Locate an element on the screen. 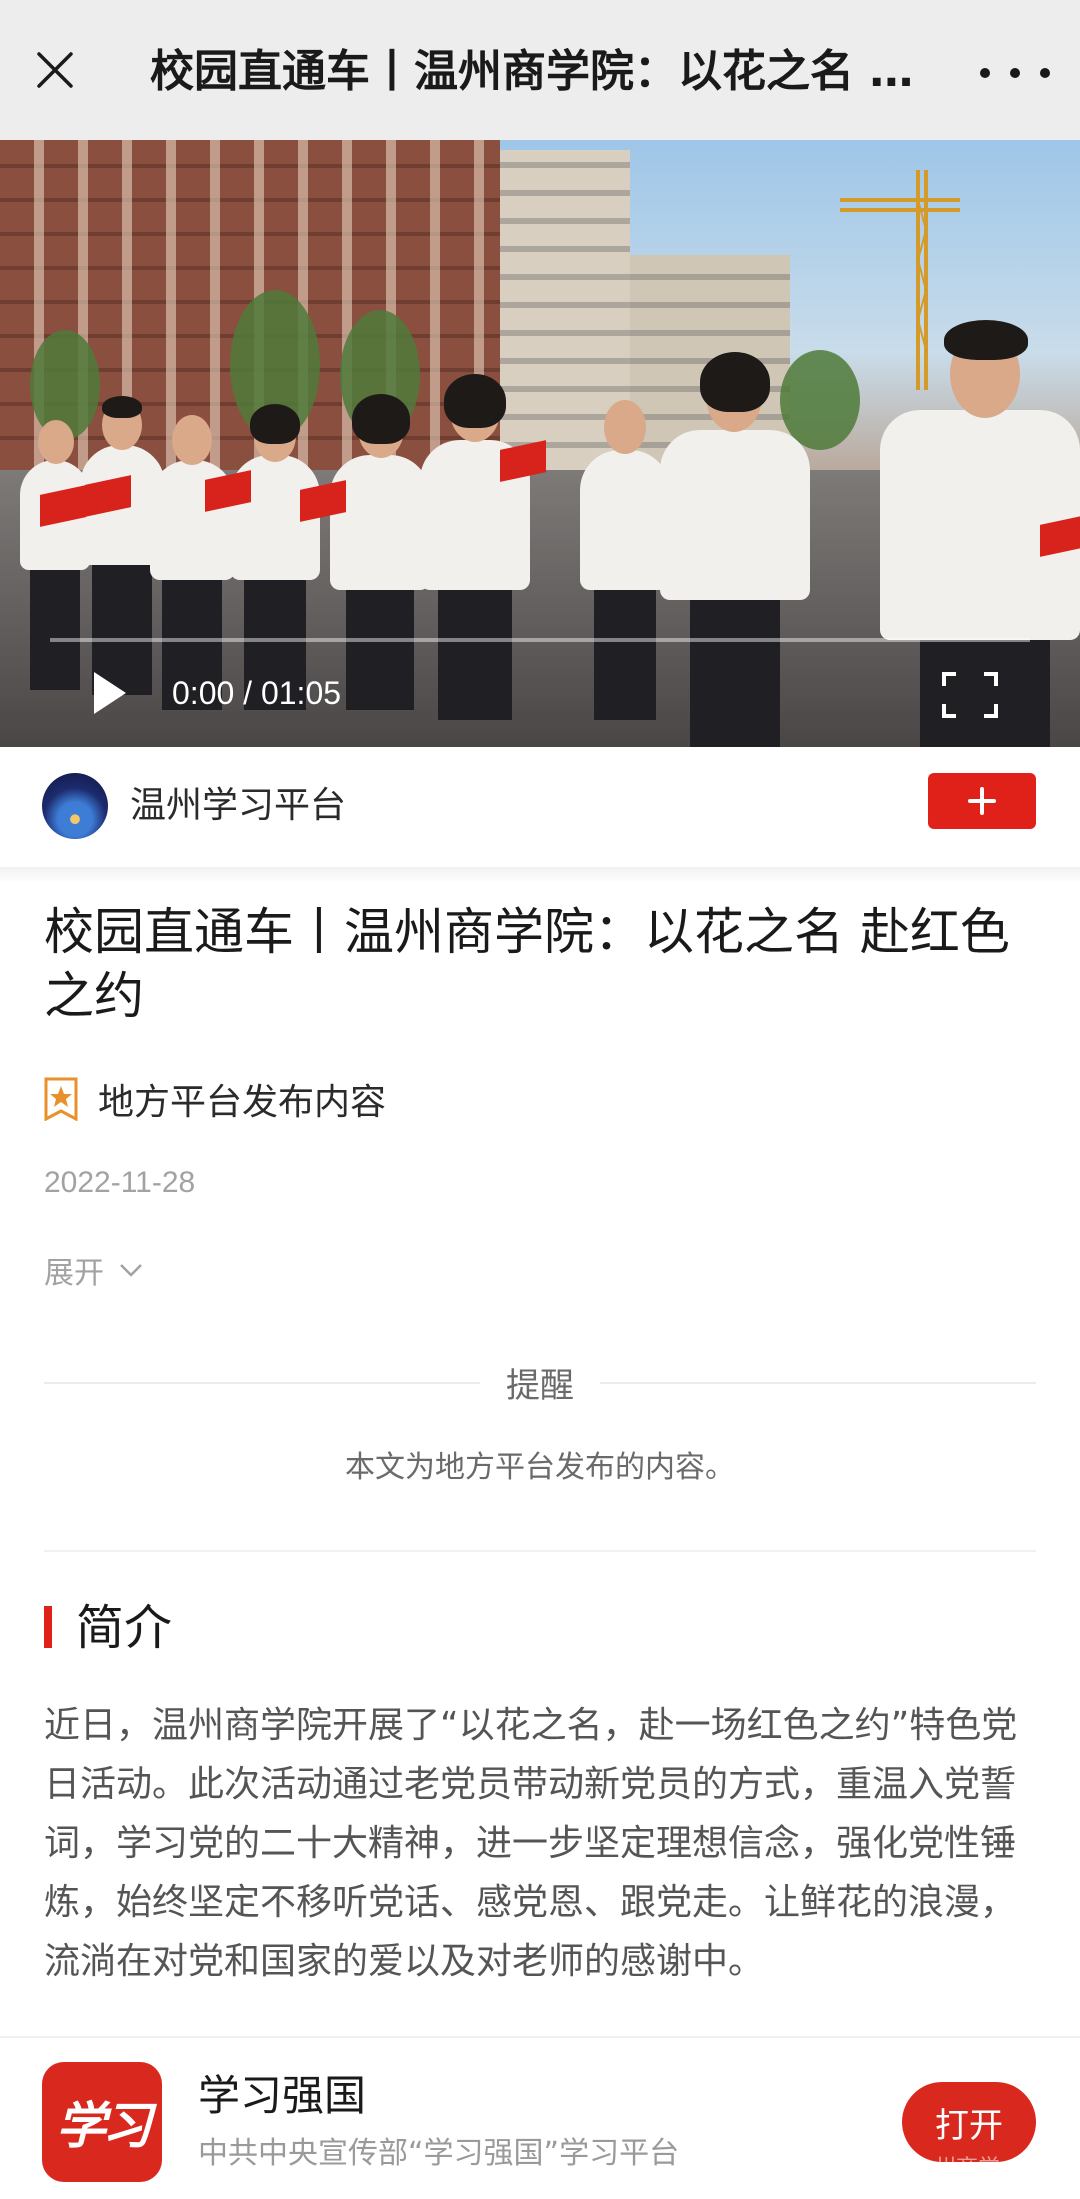  channel-avatar is located at coordinates (75, 806).